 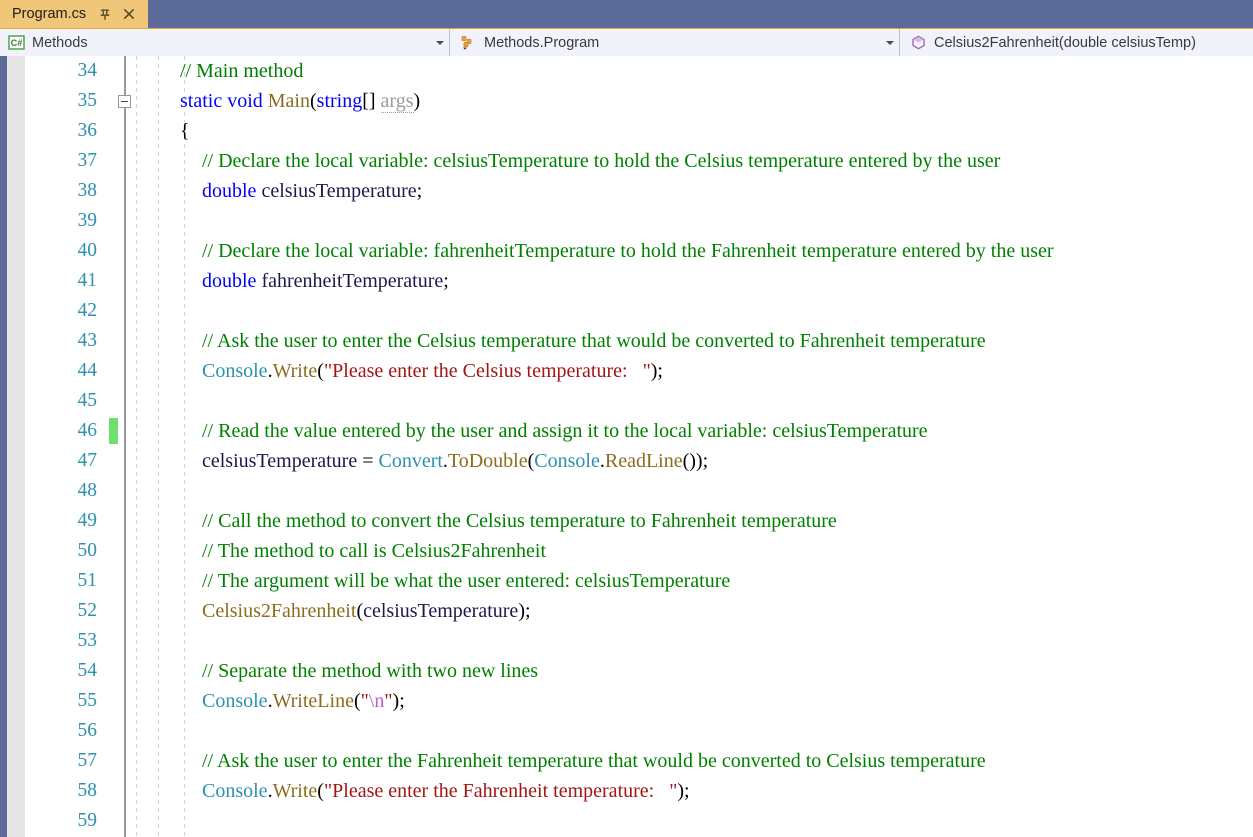 I want to click on code-line: 48, so click(x=626, y=491).